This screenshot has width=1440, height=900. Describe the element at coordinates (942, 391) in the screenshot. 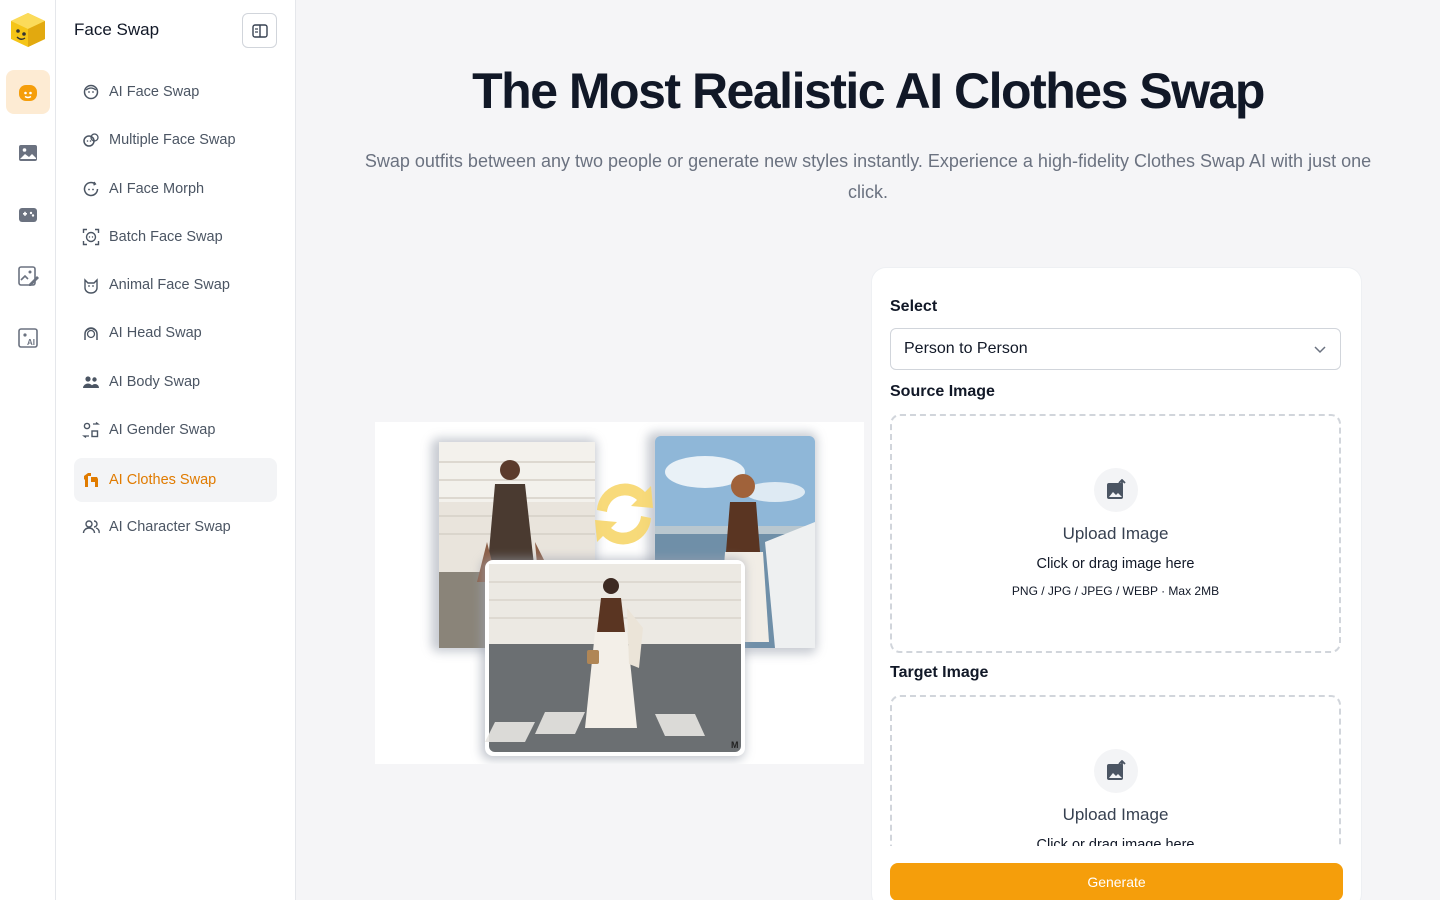

I see `source-image-label: Source Image` at that location.